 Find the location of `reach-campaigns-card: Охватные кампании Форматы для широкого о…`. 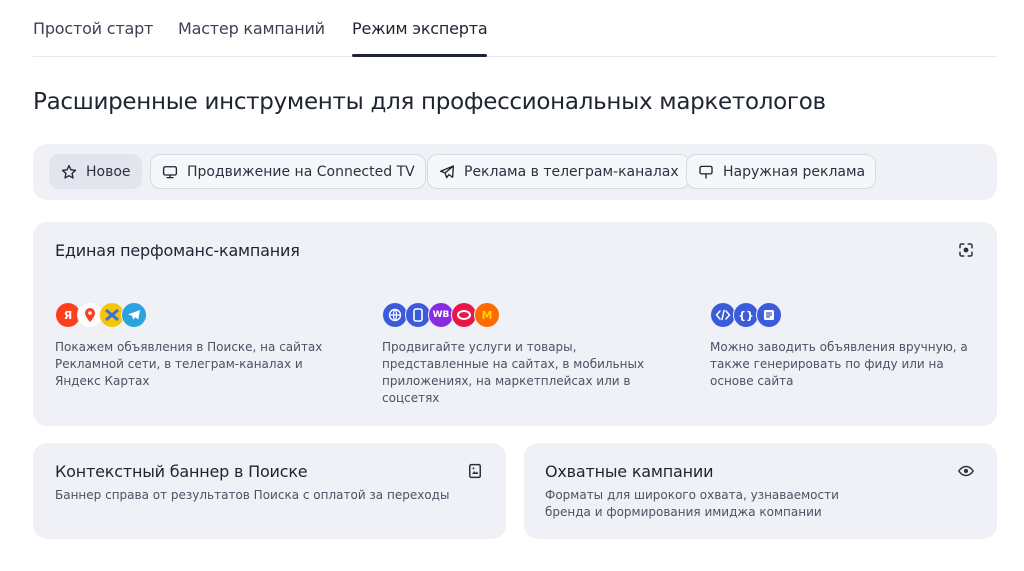

reach-campaigns-card: Охватные кампании Форматы для широкого о… is located at coordinates (760, 491).